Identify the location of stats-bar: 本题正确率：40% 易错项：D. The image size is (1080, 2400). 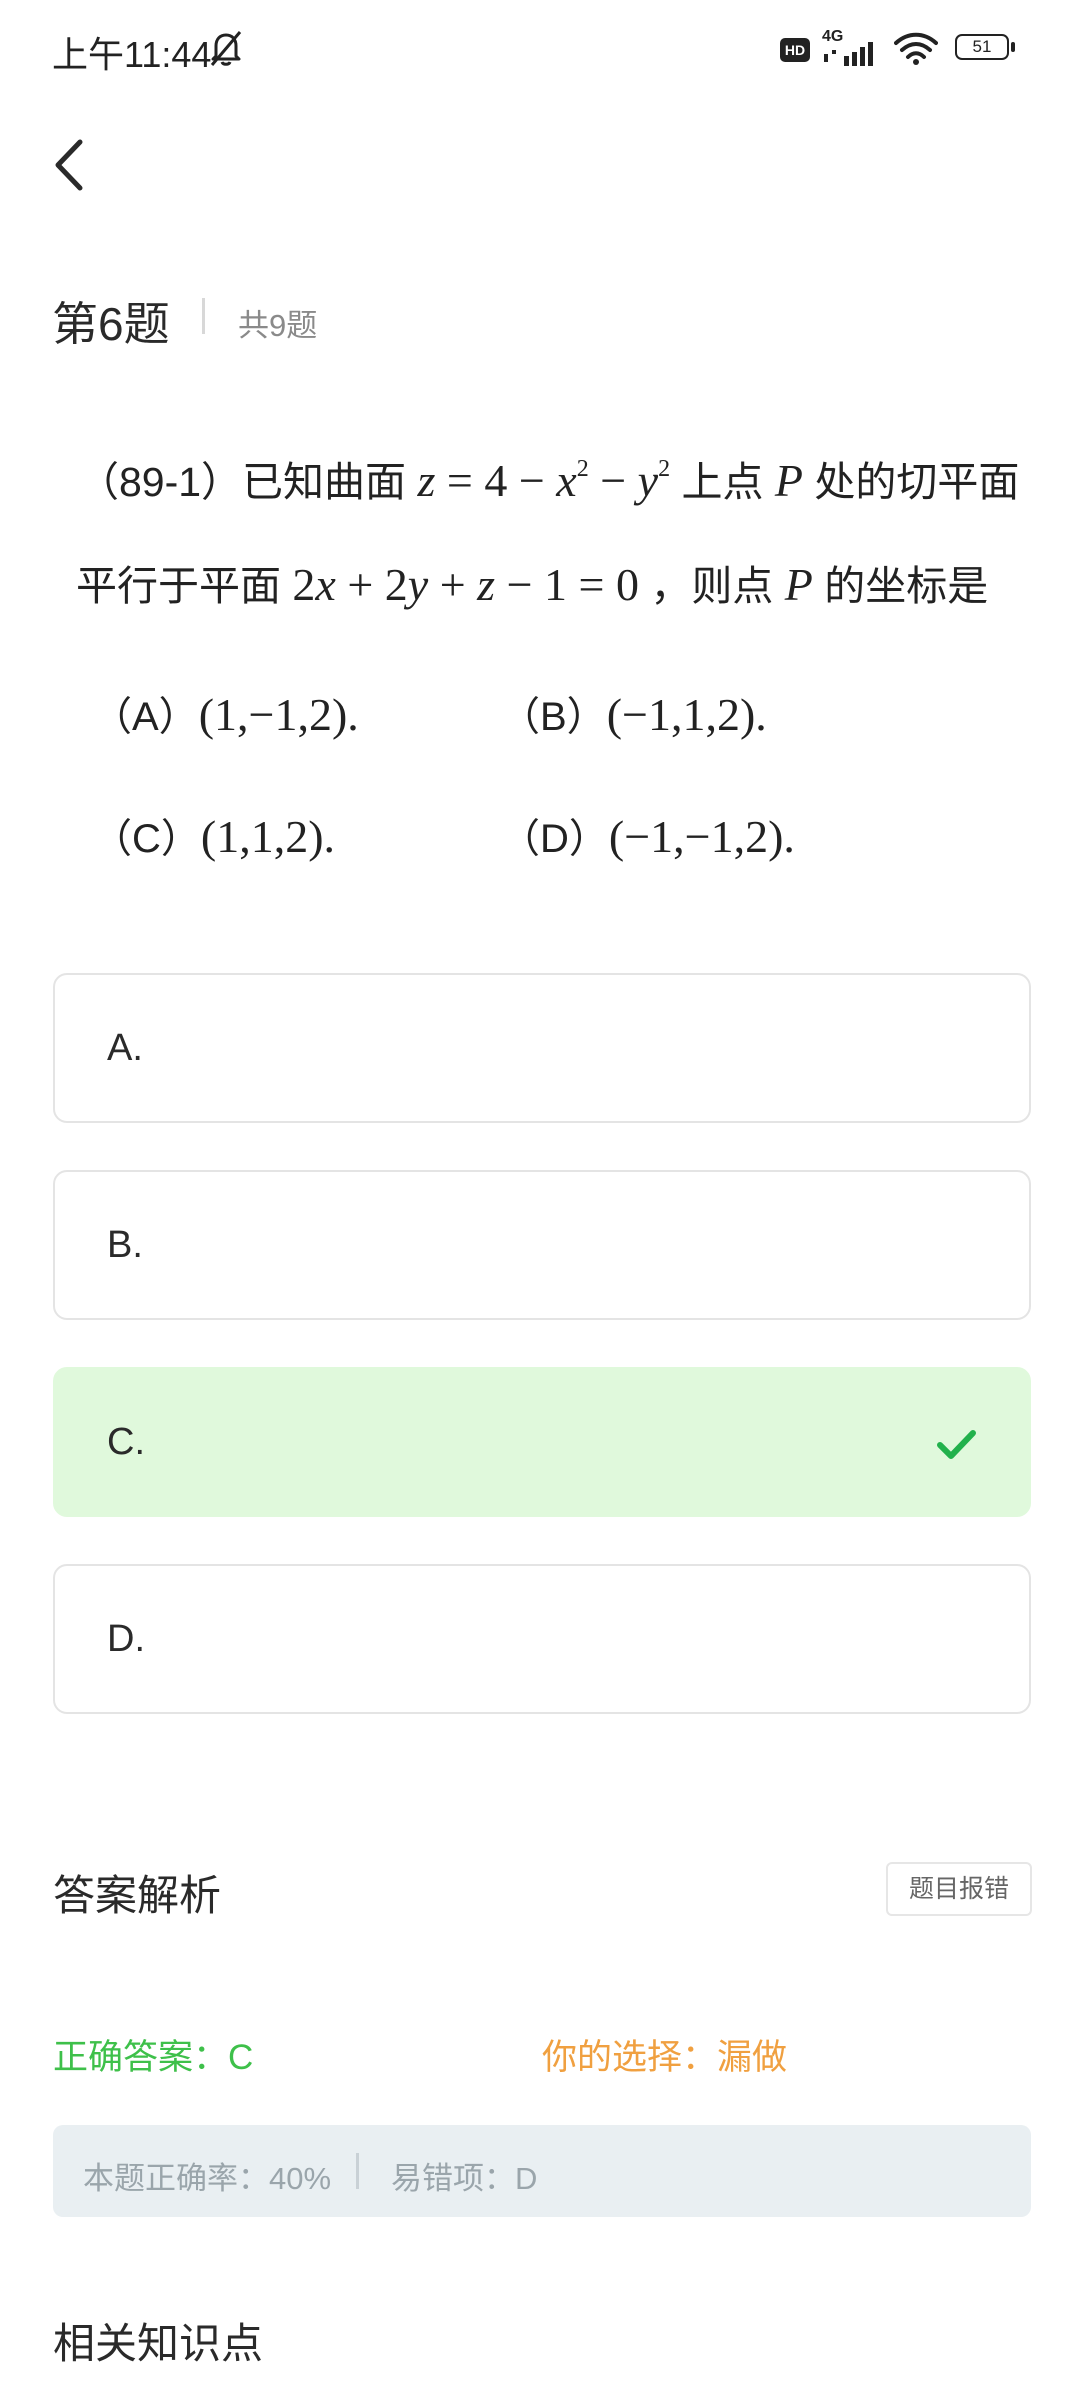
(542, 2171).